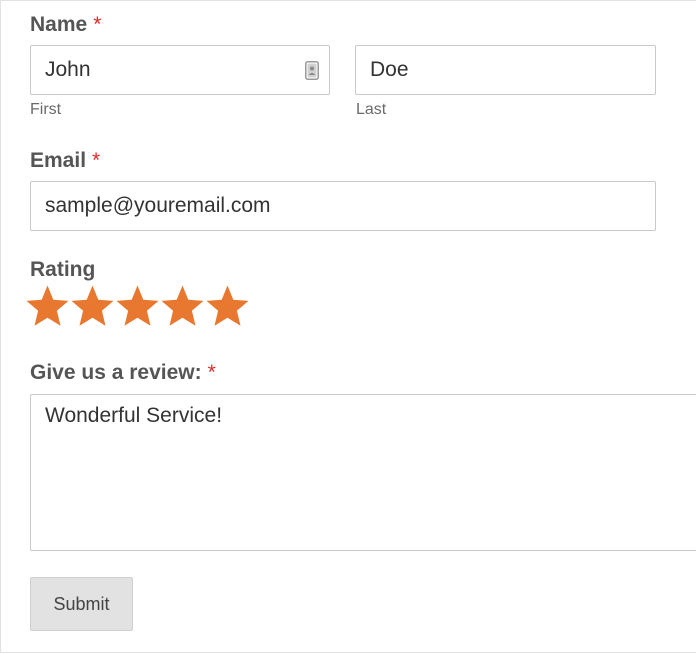 This screenshot has height=653, width=696. I want to click on name-label: Name *, so click(65, 25).